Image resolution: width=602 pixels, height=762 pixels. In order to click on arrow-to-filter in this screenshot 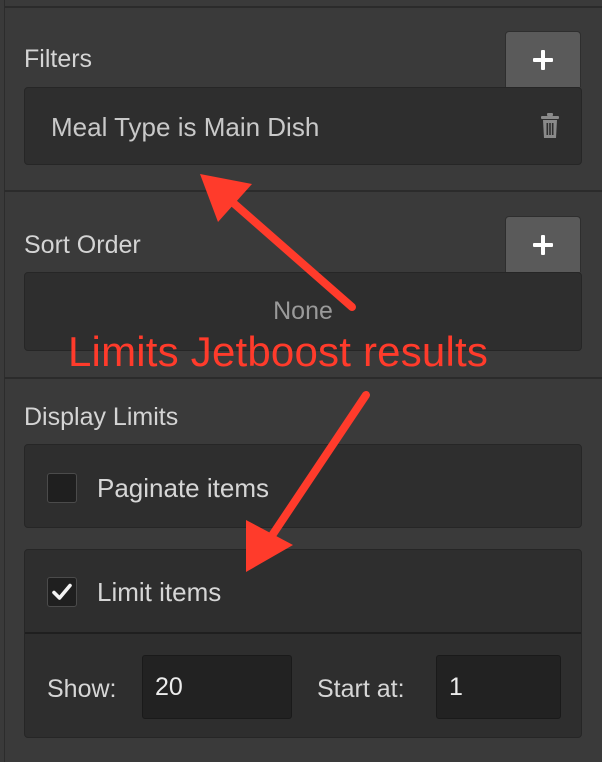, I will do `click(278, 242)`.